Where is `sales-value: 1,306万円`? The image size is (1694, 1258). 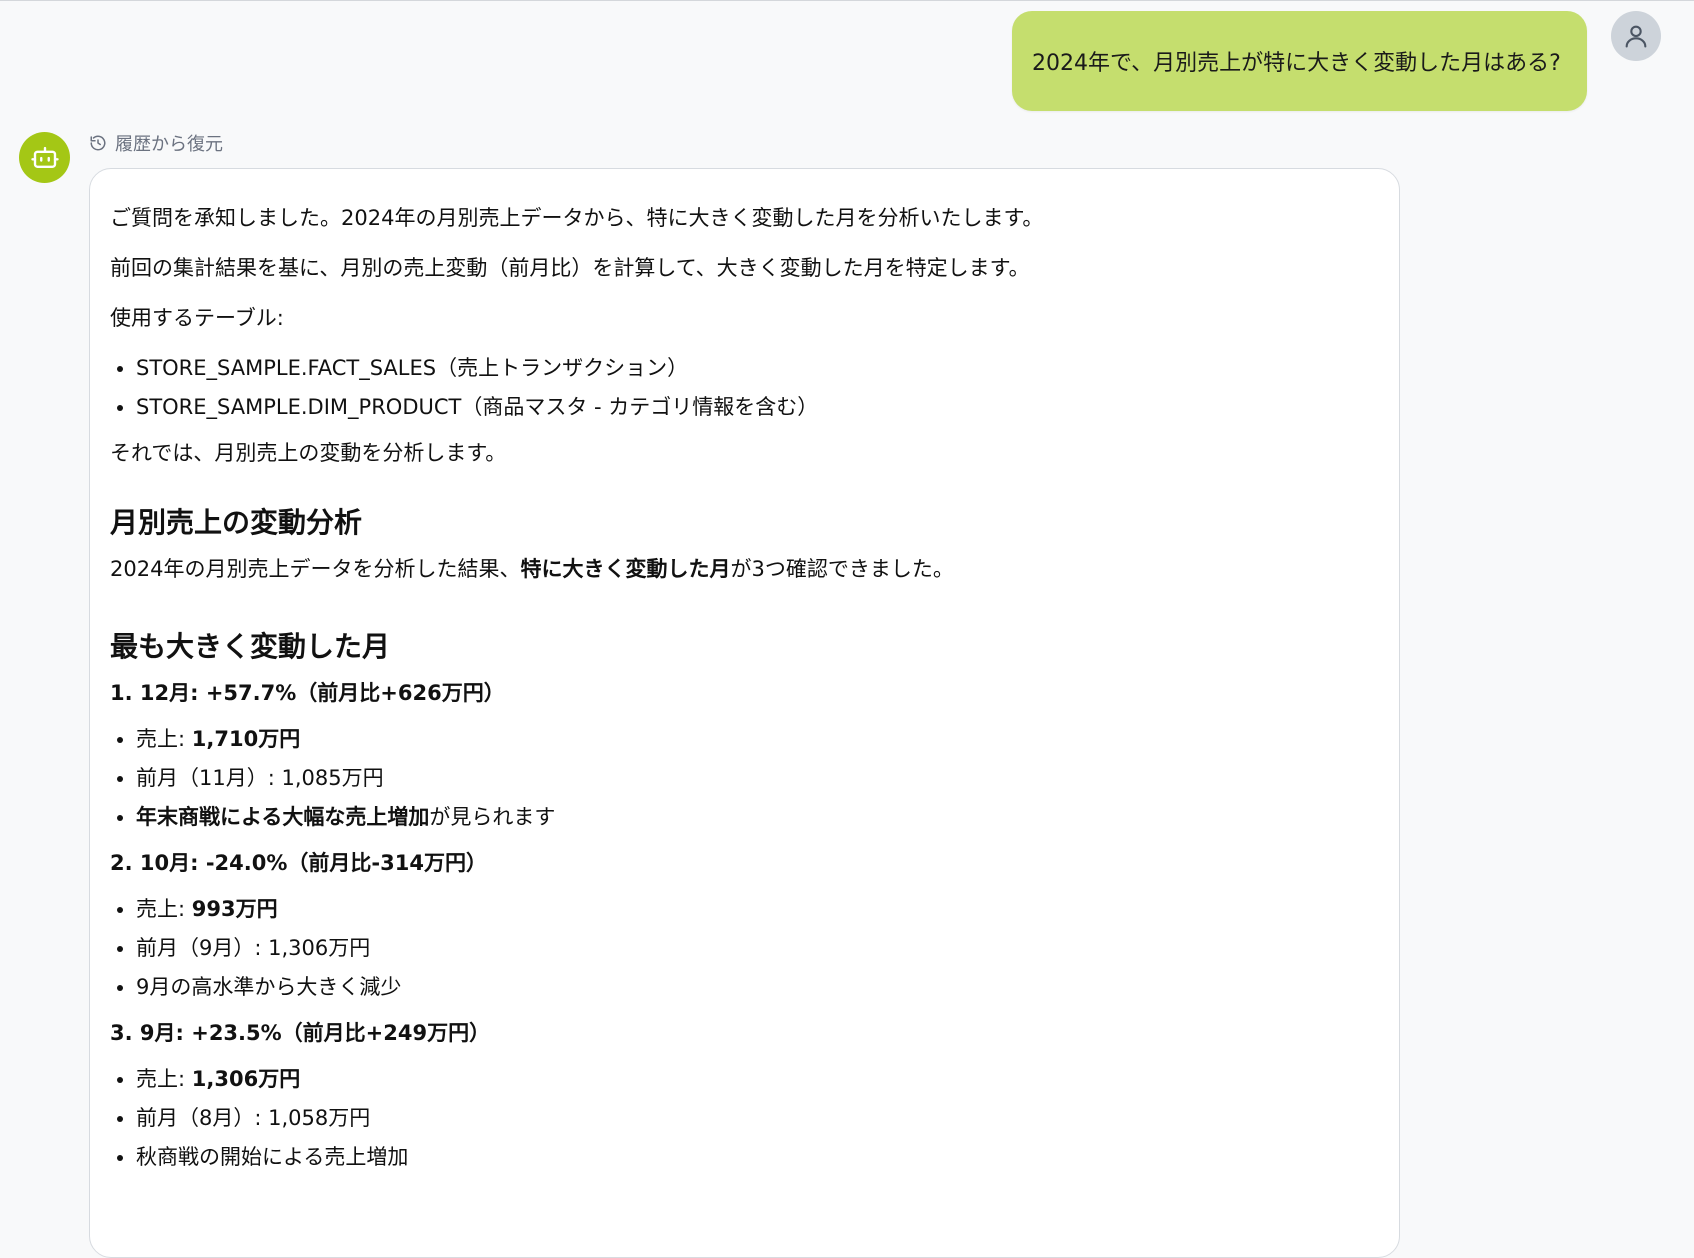
sales-value: 1,306万円 is located at coordinates (246, 1079).